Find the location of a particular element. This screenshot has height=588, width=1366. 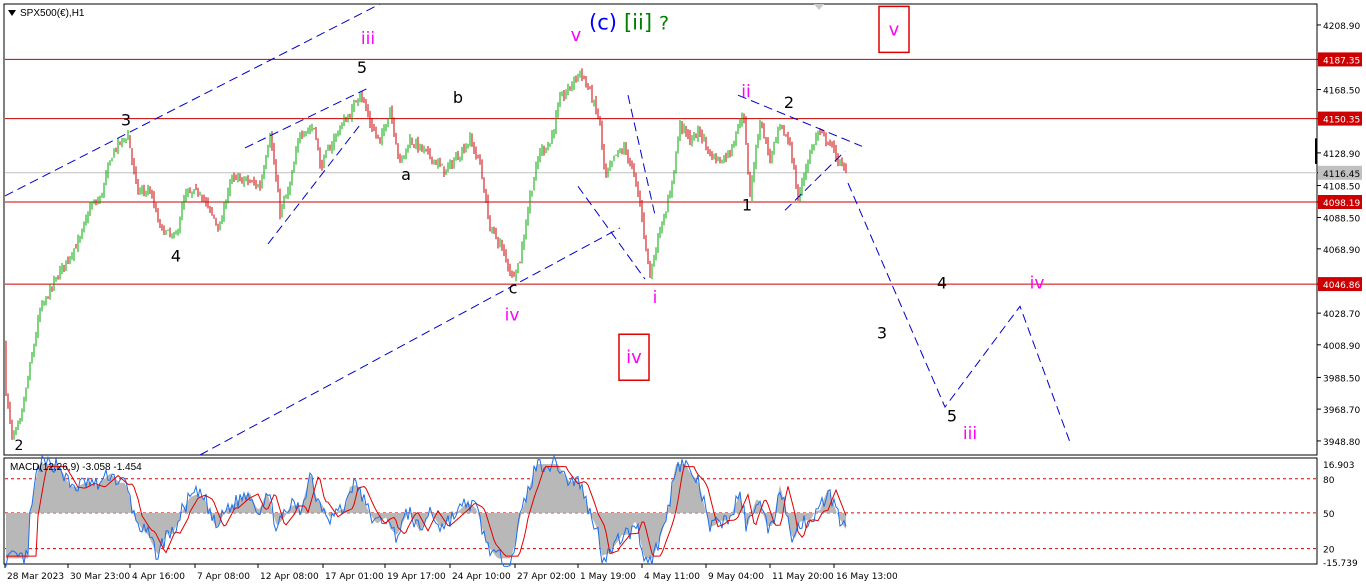

price-tag-label: 4098.19 is located at coordinates (1341, 204).